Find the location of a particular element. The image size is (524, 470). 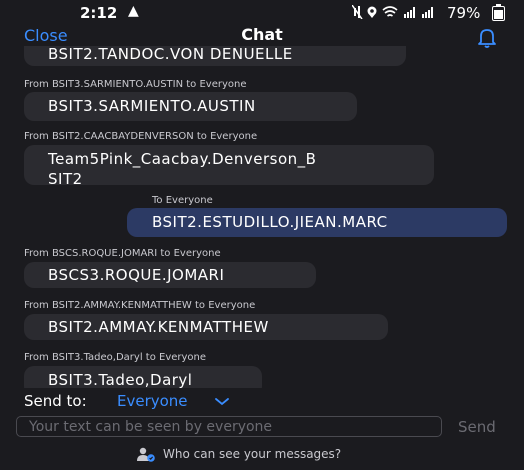

message-bubble: BSIT2.AMMAY.KENMATTHEW is located at coordinates (206, 327).